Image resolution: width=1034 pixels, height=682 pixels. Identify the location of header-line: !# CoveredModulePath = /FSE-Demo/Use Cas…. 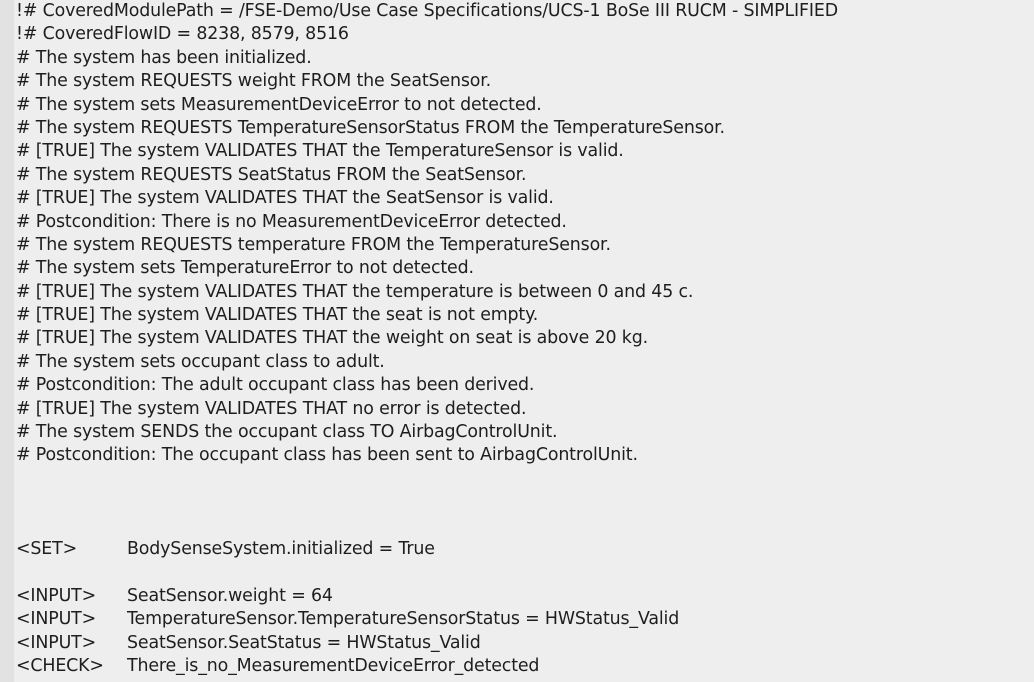
(427, 11).